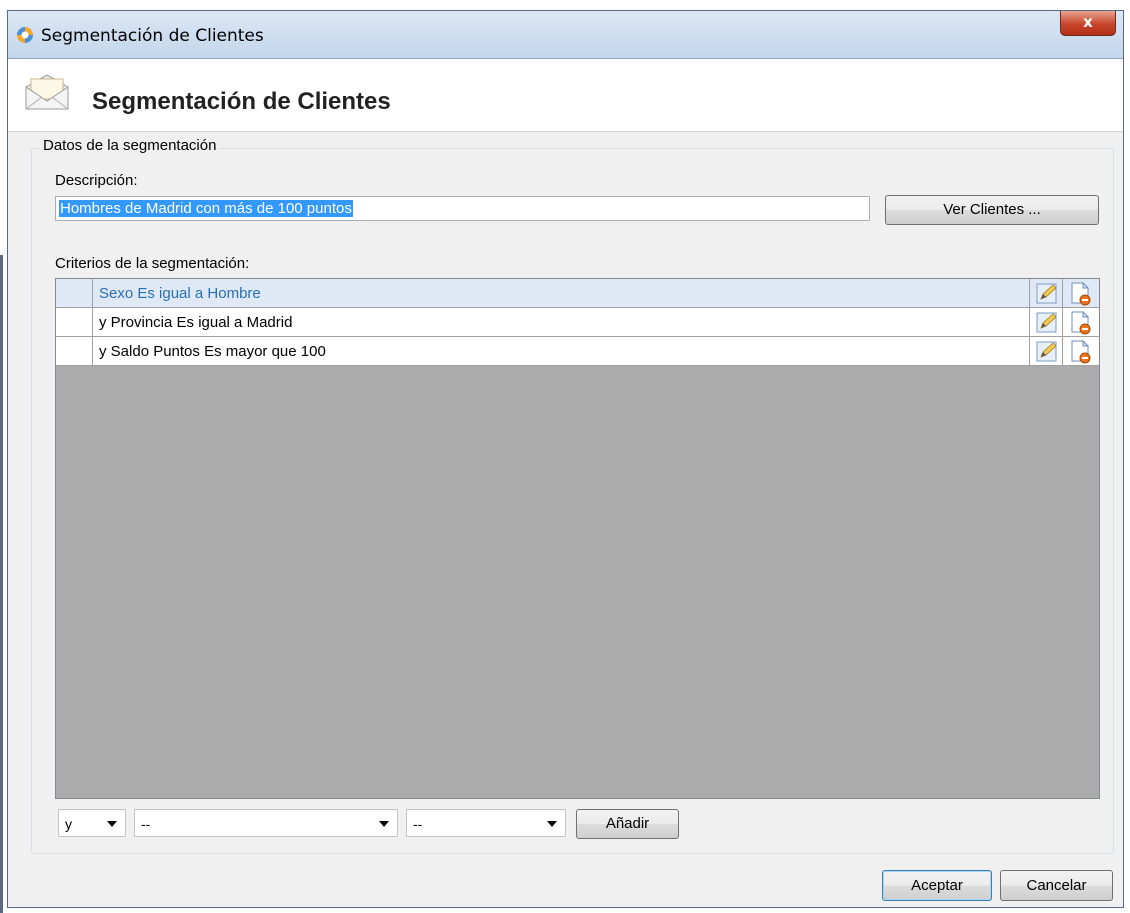 The width and height of the screenshot is (1130, 913). Describe the element at coordinates (577, 293) in the screenshot. I see `criteria-row: Sexo Es igual a Hombre` at that location.